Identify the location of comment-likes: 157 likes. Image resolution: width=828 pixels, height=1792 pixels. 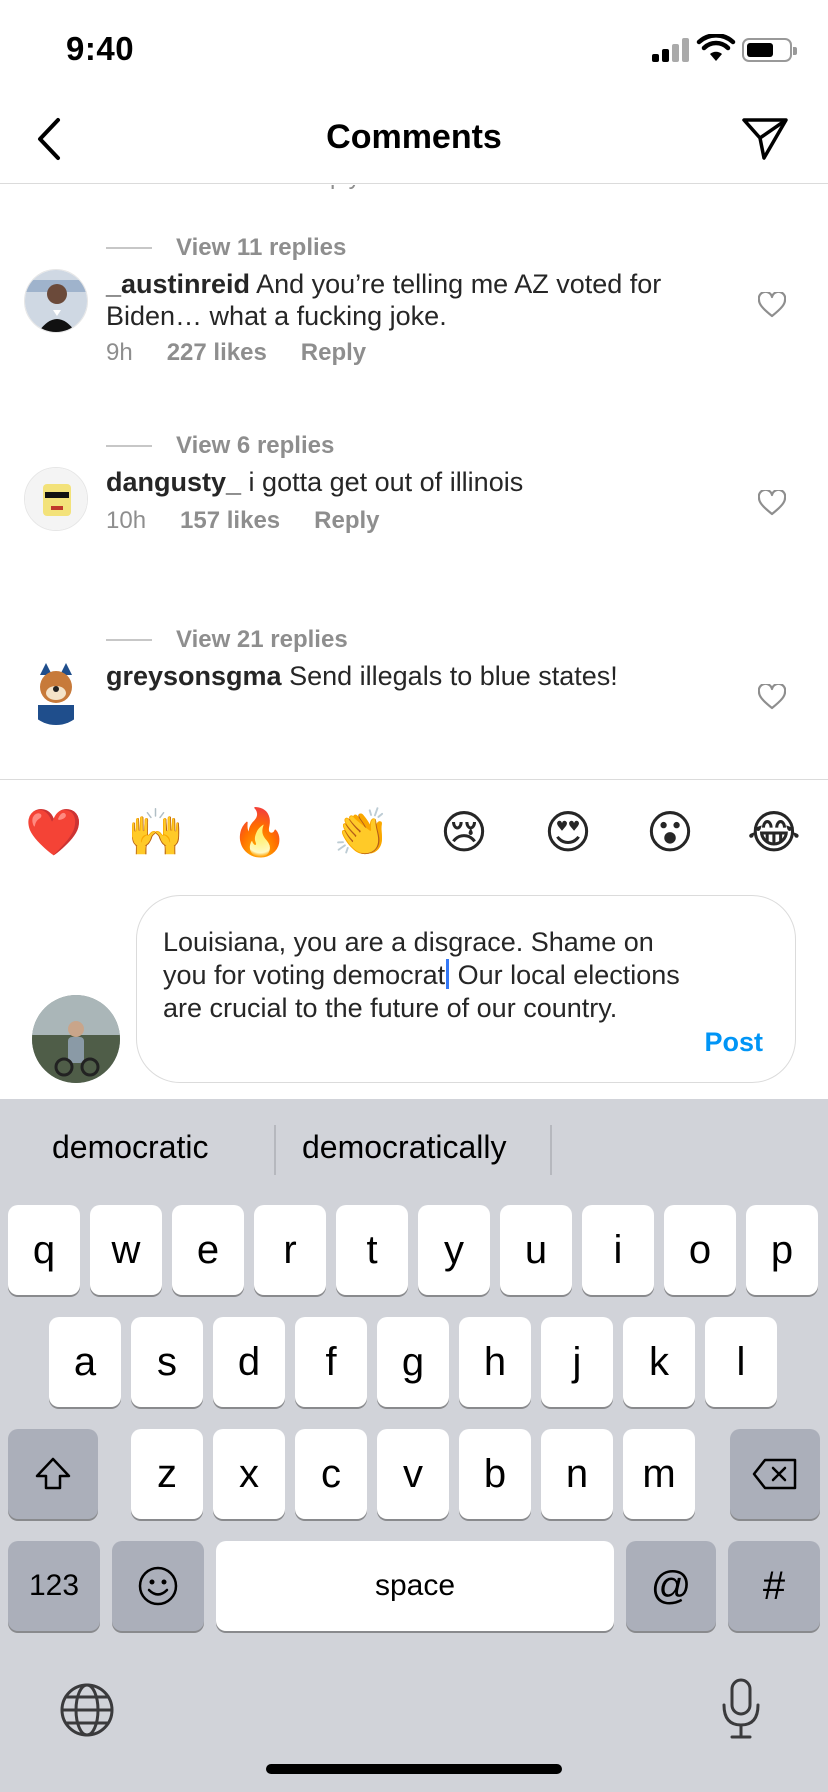
(230, 521).